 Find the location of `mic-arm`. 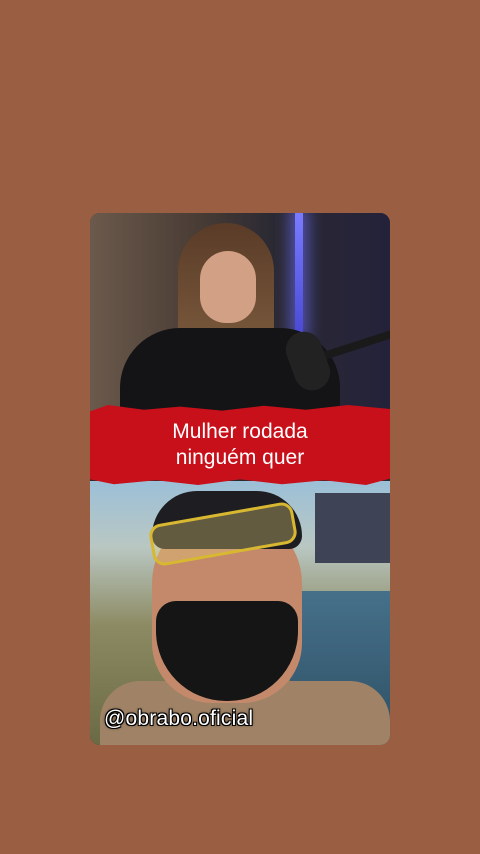

mic-arm is located at coordinates (354, 345).